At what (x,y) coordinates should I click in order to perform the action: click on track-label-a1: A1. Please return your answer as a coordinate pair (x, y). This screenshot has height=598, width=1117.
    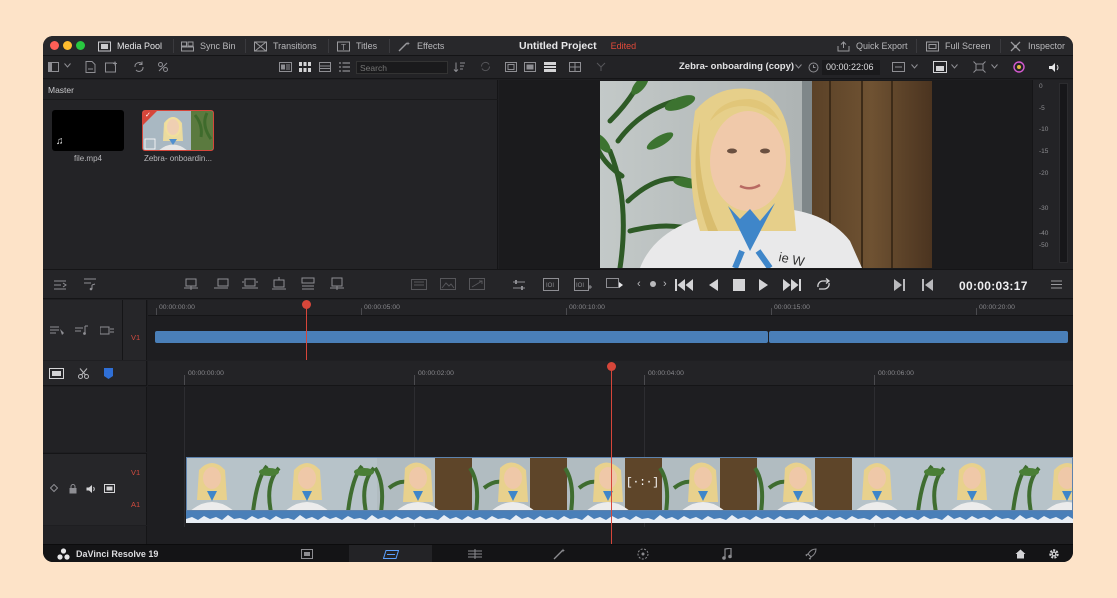
    Looking at the image, I should click on (135, 504).